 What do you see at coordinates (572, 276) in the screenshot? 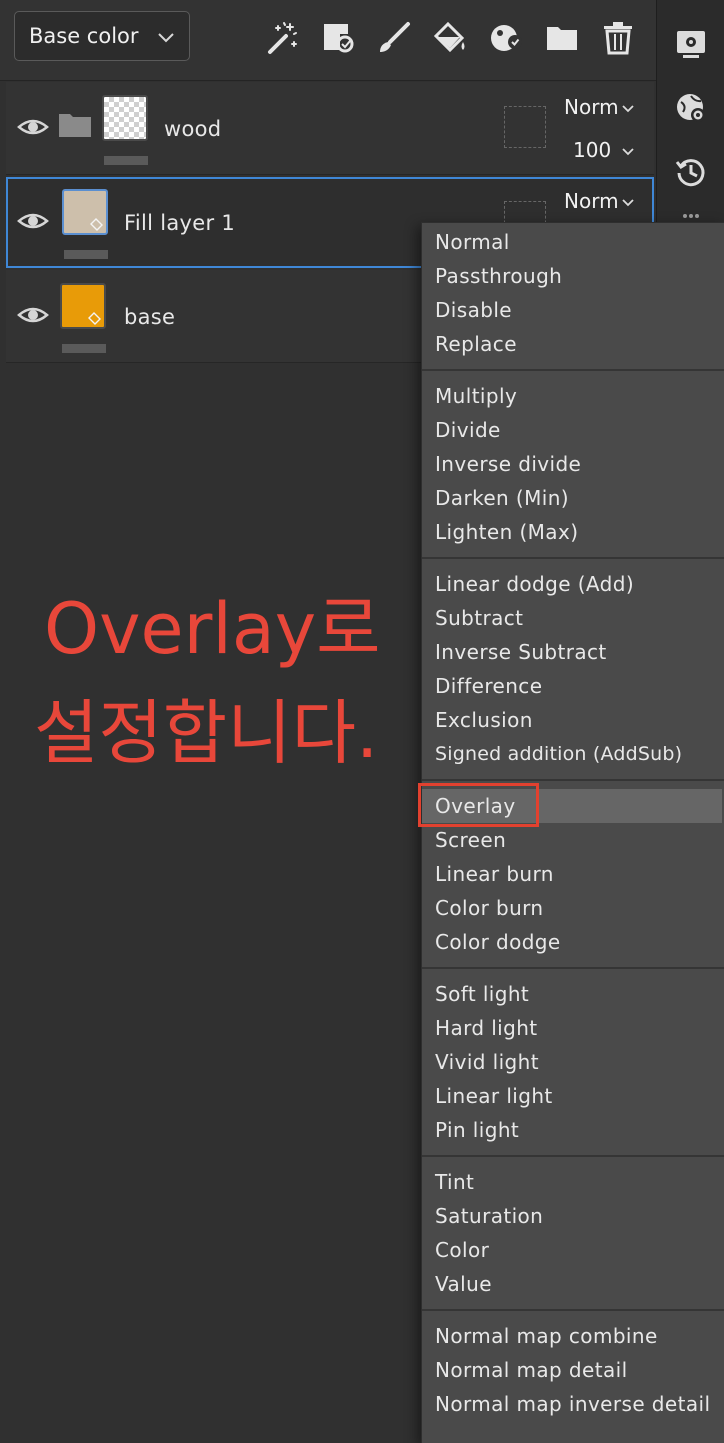
I see `menu-item-passthrough: Passthrough` at bounding box center [572, 276].